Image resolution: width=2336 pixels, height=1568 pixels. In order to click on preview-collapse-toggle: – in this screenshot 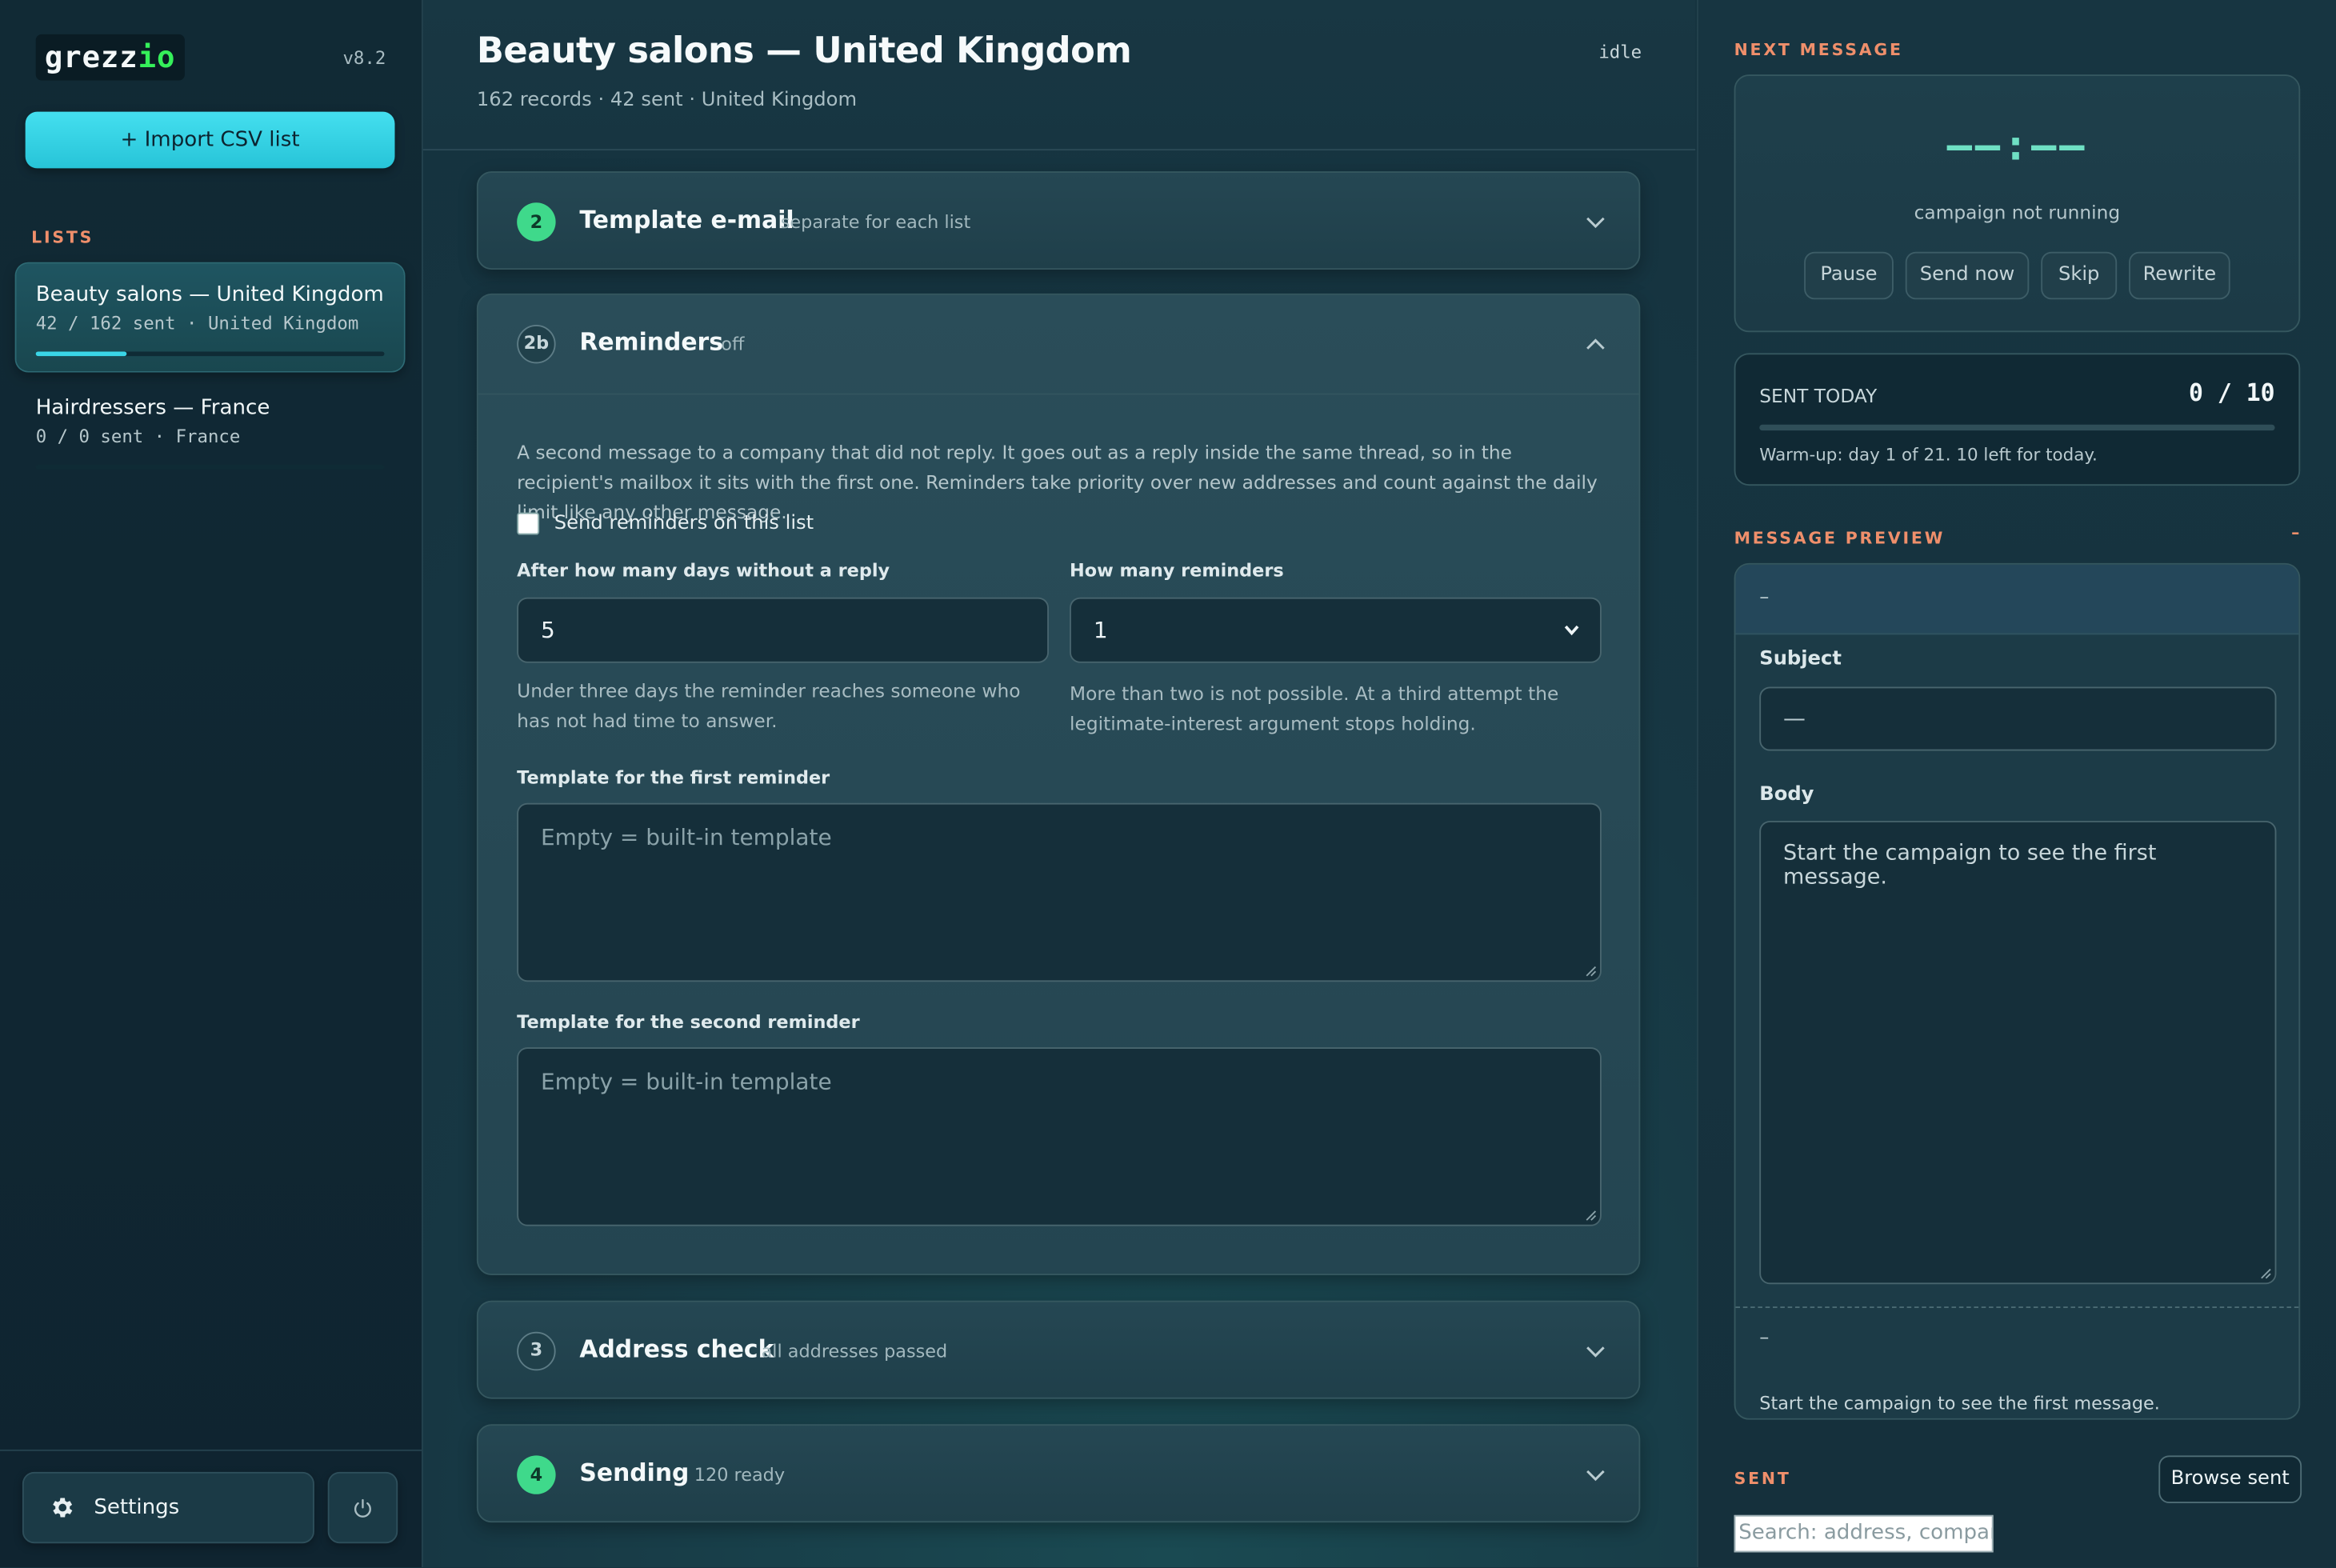, I will do `click(2296, 532)`.